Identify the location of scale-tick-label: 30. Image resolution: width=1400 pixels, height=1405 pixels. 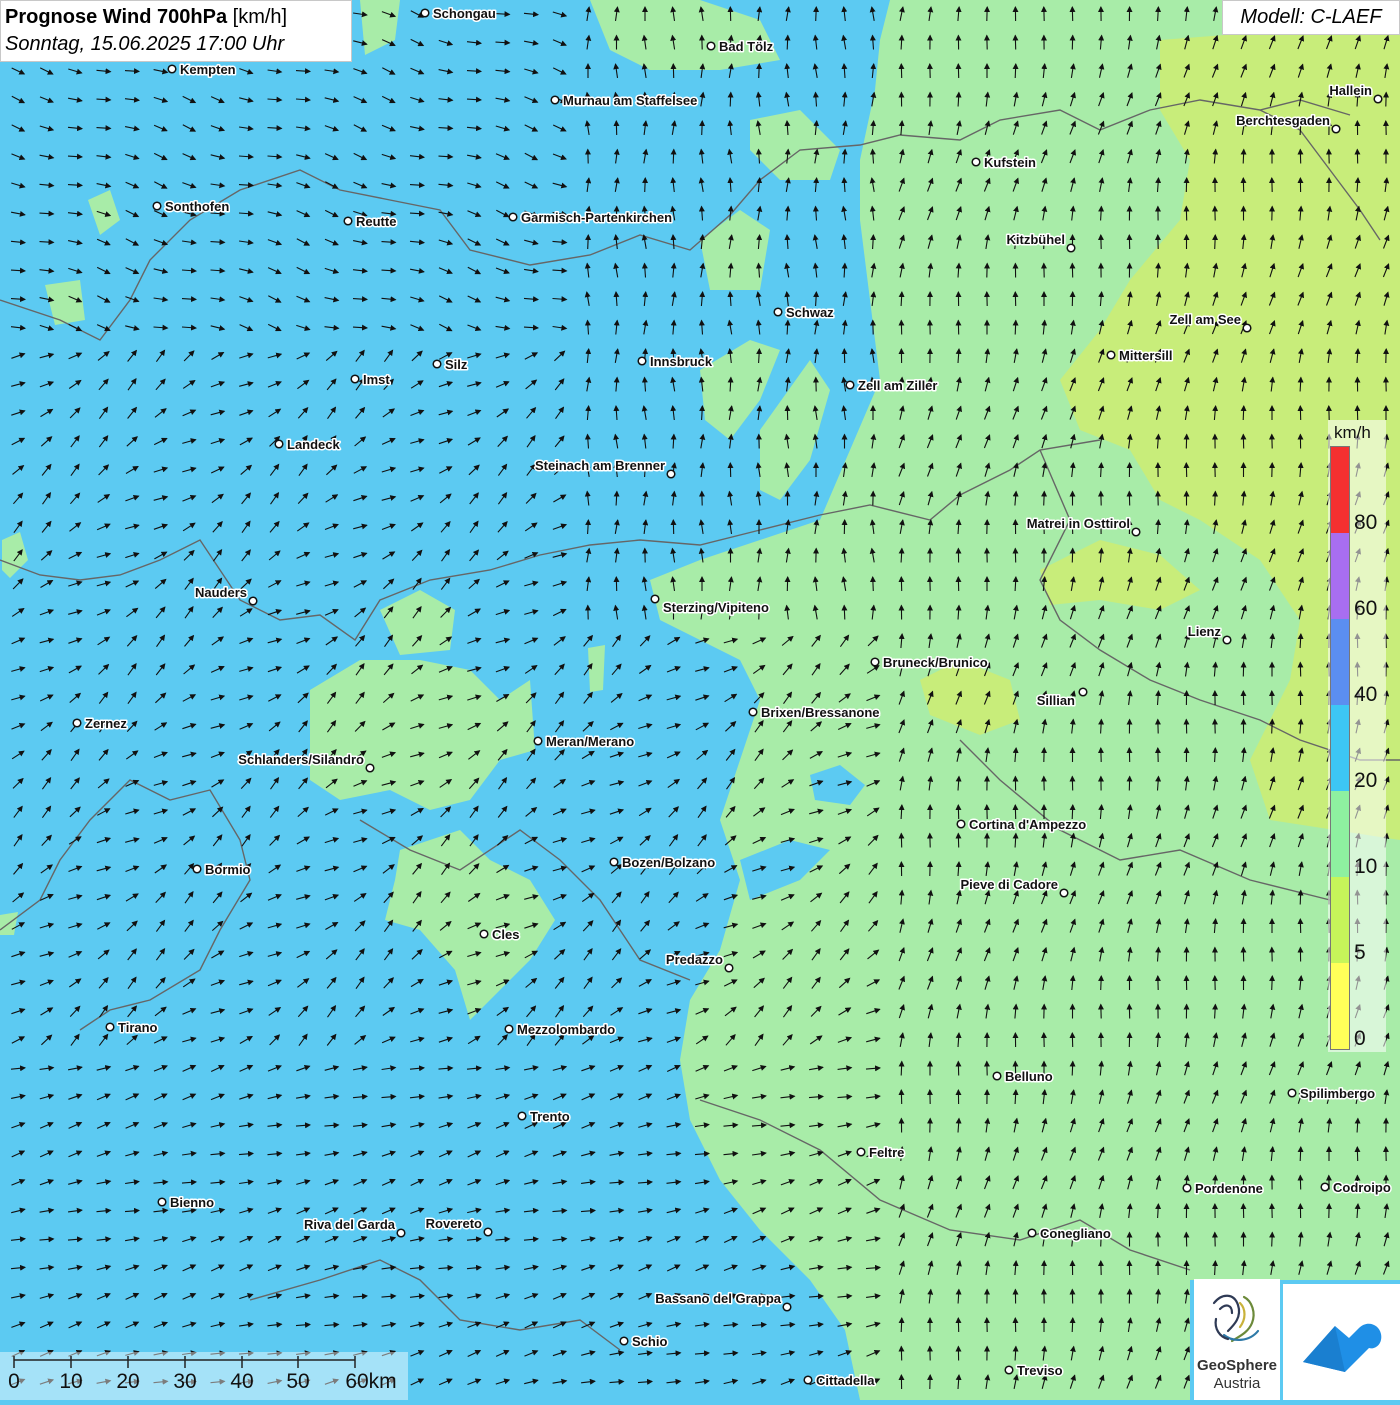
(184, 1382).